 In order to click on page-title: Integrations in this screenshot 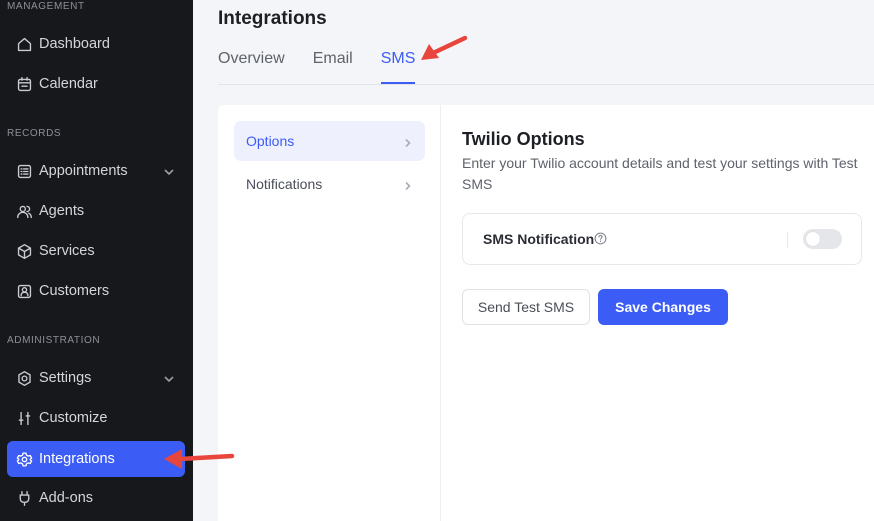, I will do `click(272, 18)`.